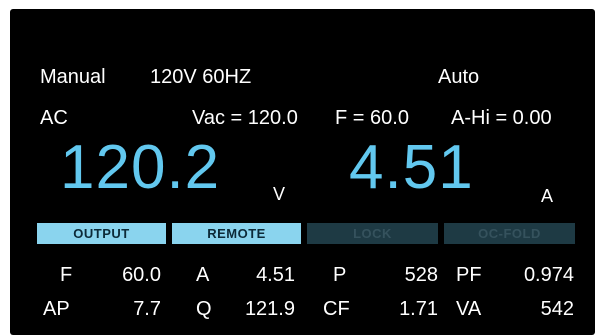 The height and width of the screenshot is (335, 603). Describe the element at coordinates (421, 275) in the screenshot. I see `meas-p-value: 528` at that location.